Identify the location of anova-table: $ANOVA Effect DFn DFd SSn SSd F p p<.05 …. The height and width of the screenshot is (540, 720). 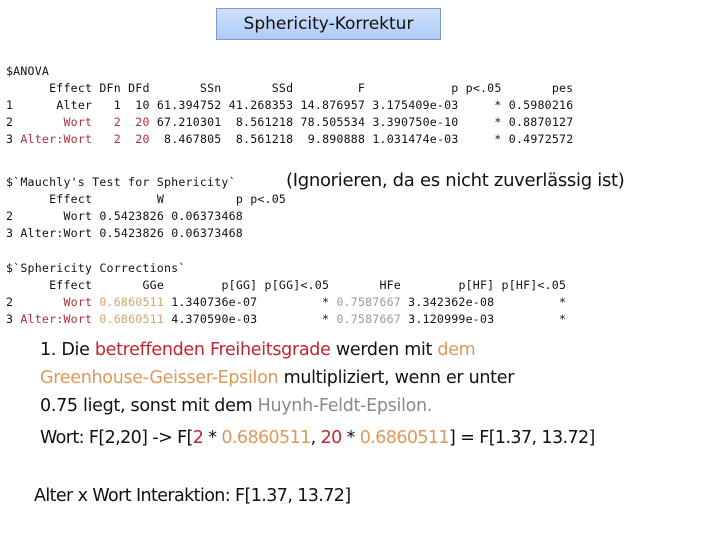
(289, 105).